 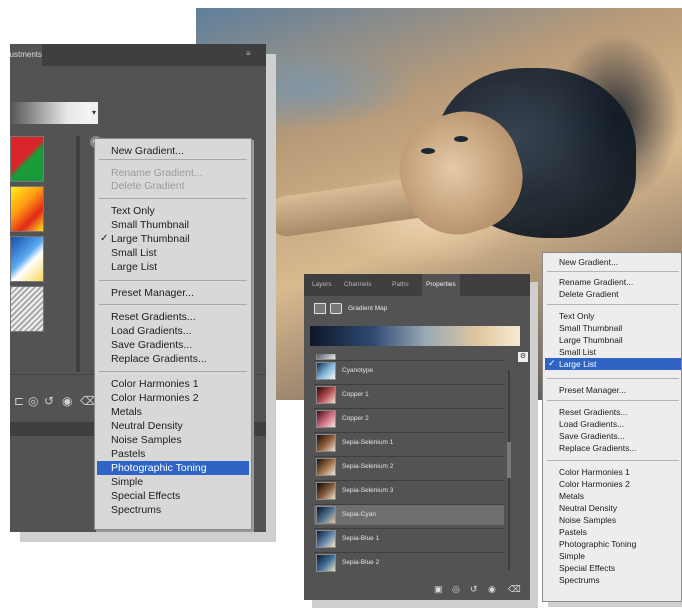 What do you see at coordinates (320, 308) in the screenshot?
I see `adjustment-layer-icon` at bounding box center [320, 308].